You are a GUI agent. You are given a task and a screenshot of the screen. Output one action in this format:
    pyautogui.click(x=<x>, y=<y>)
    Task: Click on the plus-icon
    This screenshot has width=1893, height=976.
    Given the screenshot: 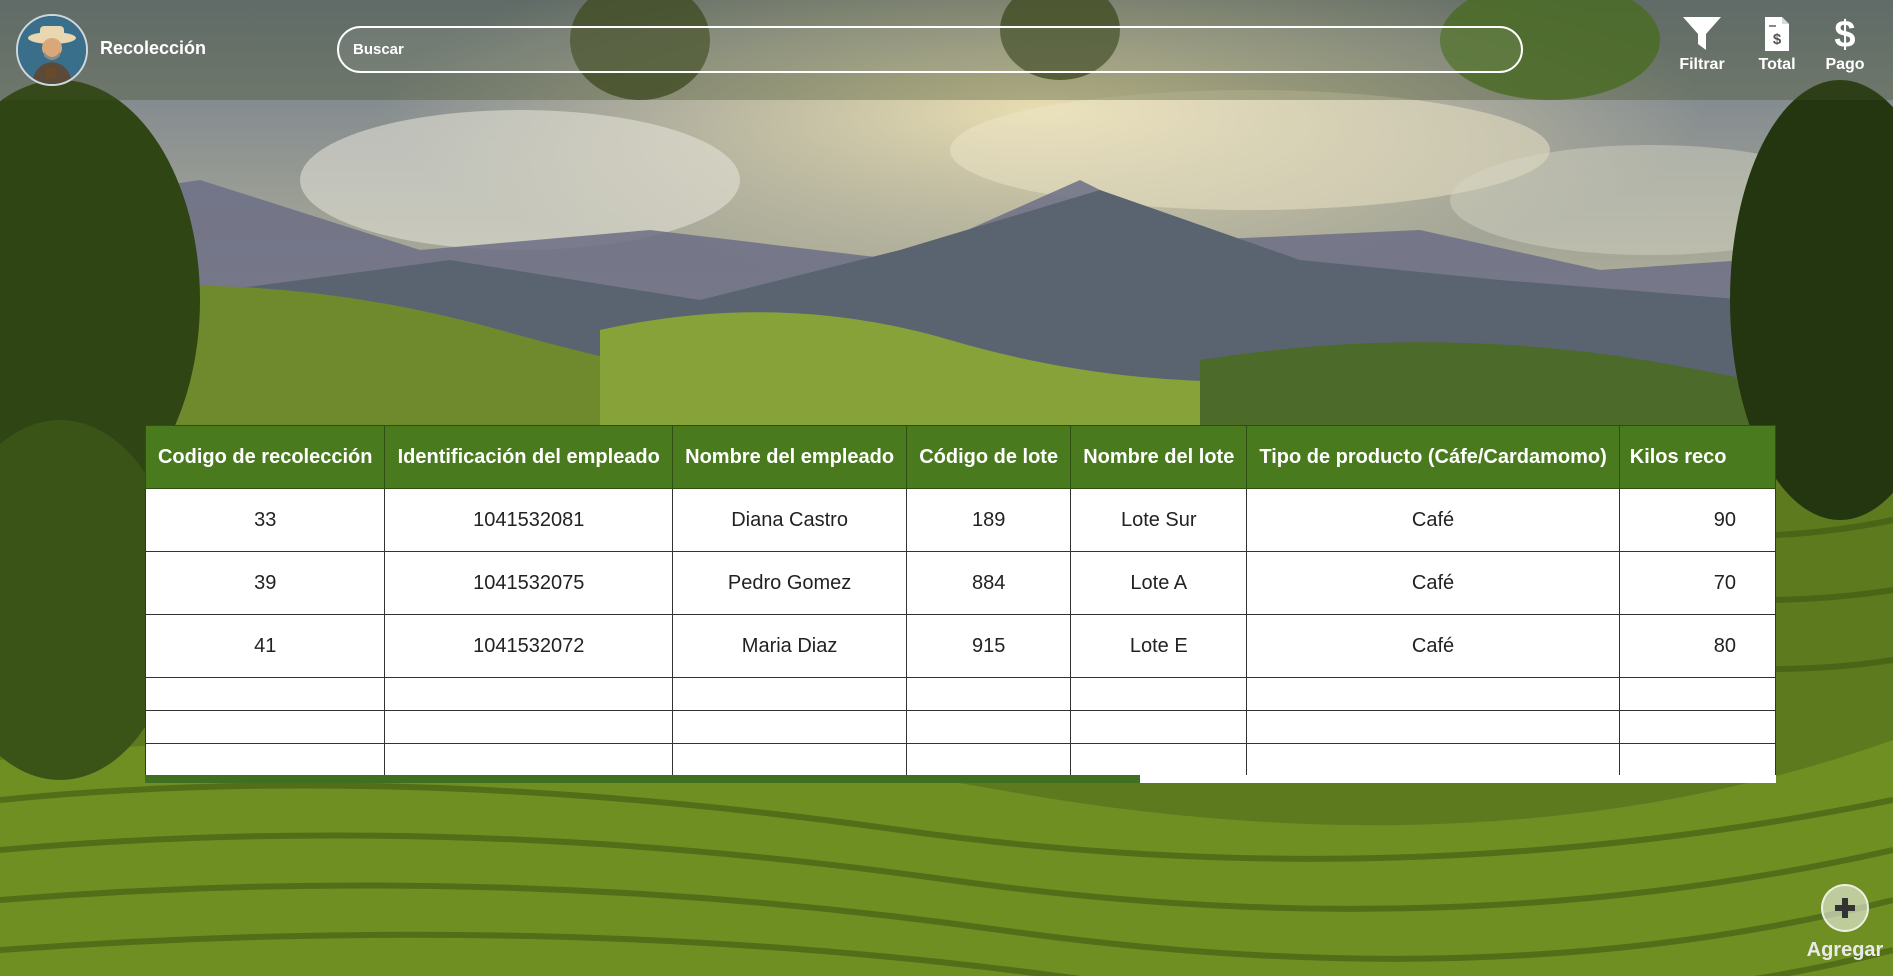 What is the action you would take?
    pyautogui.click(x=1845, y=908)
    